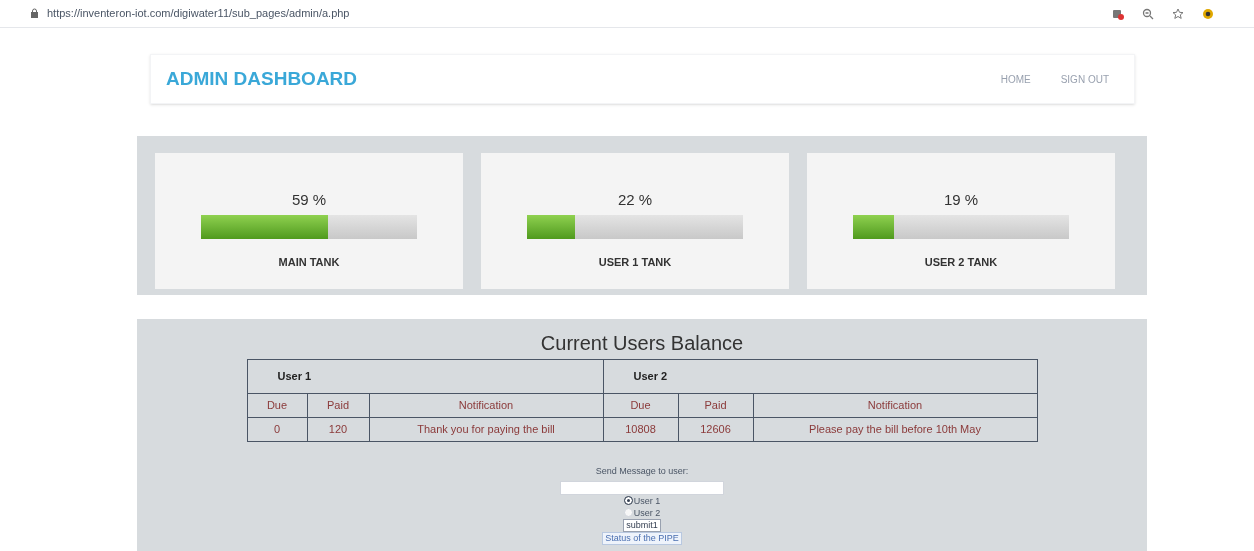 The image size is (1254, 551). I want to click on table-cell: Thank you for paying the bill, so click(486, 429).